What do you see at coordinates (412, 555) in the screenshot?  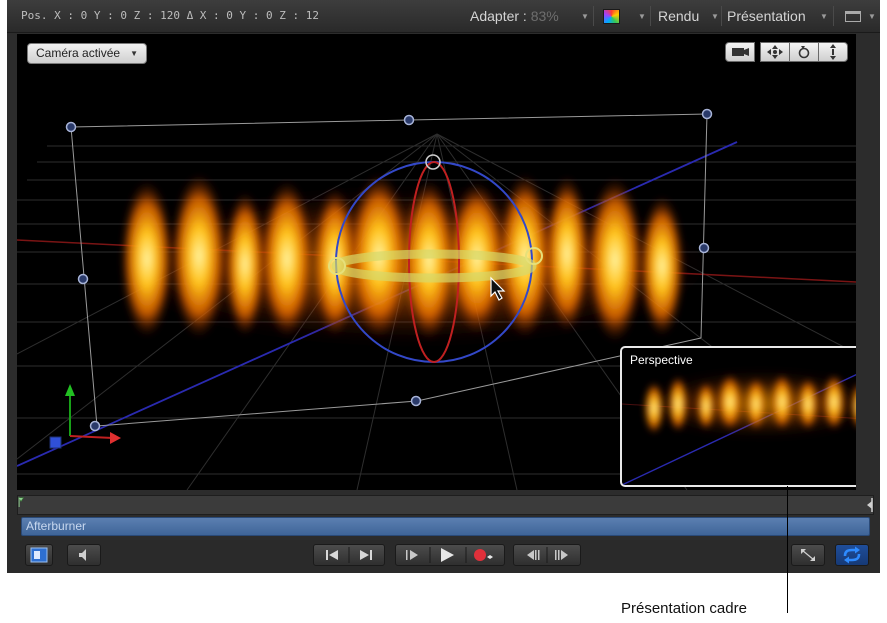 I see `play-from-start-icon` at bounding box center [412, 555].